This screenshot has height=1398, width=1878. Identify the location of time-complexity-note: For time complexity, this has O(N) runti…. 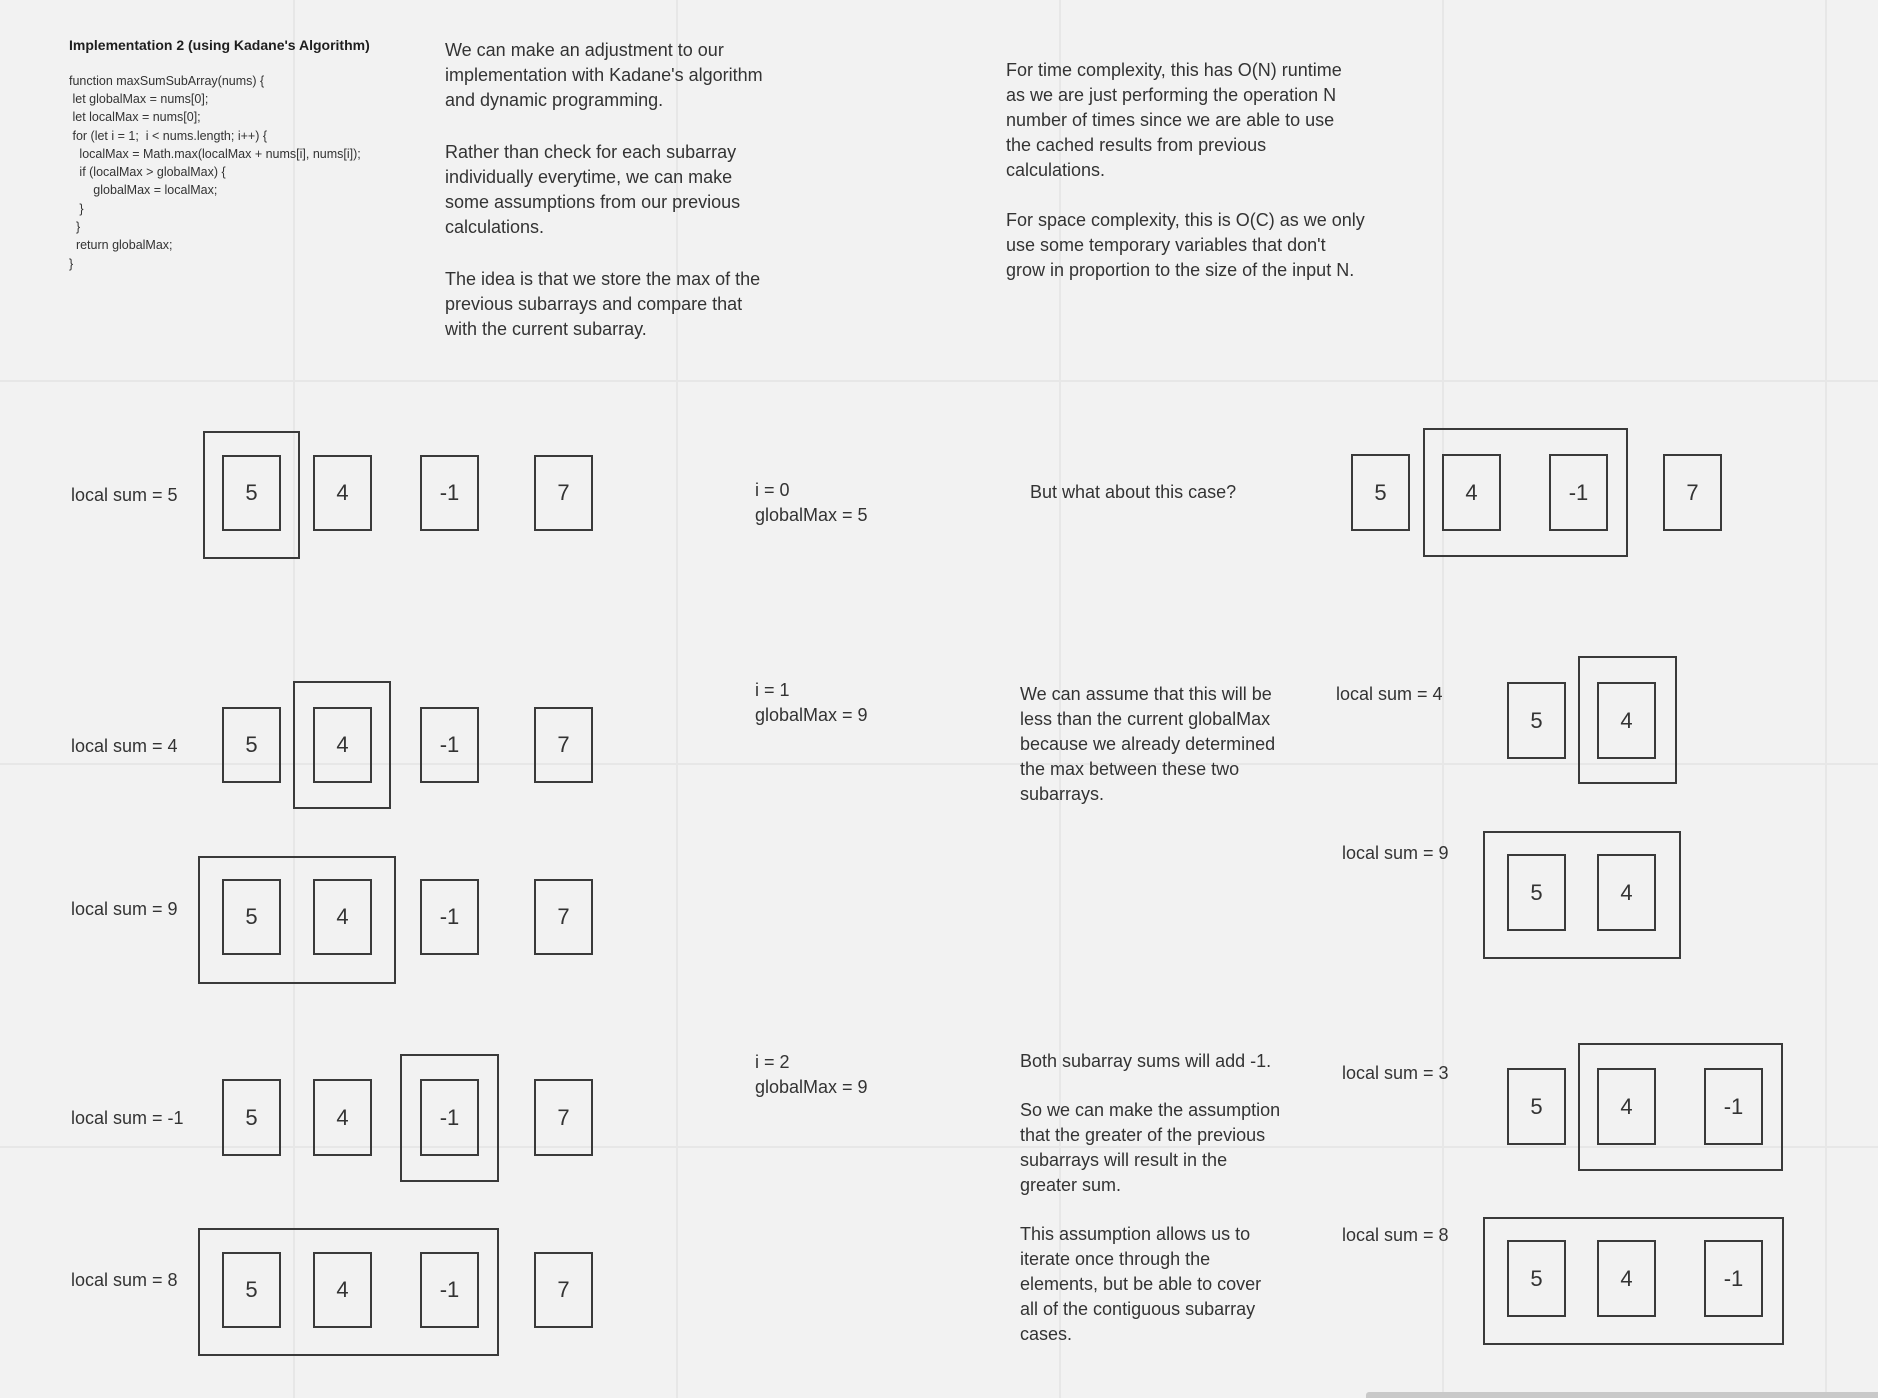
(1174, 120).